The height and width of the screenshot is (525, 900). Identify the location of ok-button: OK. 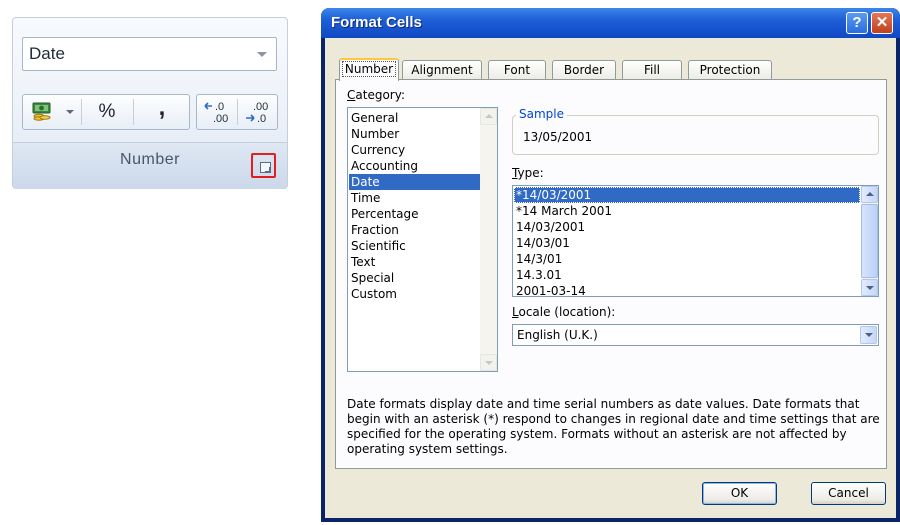
(739, 493).